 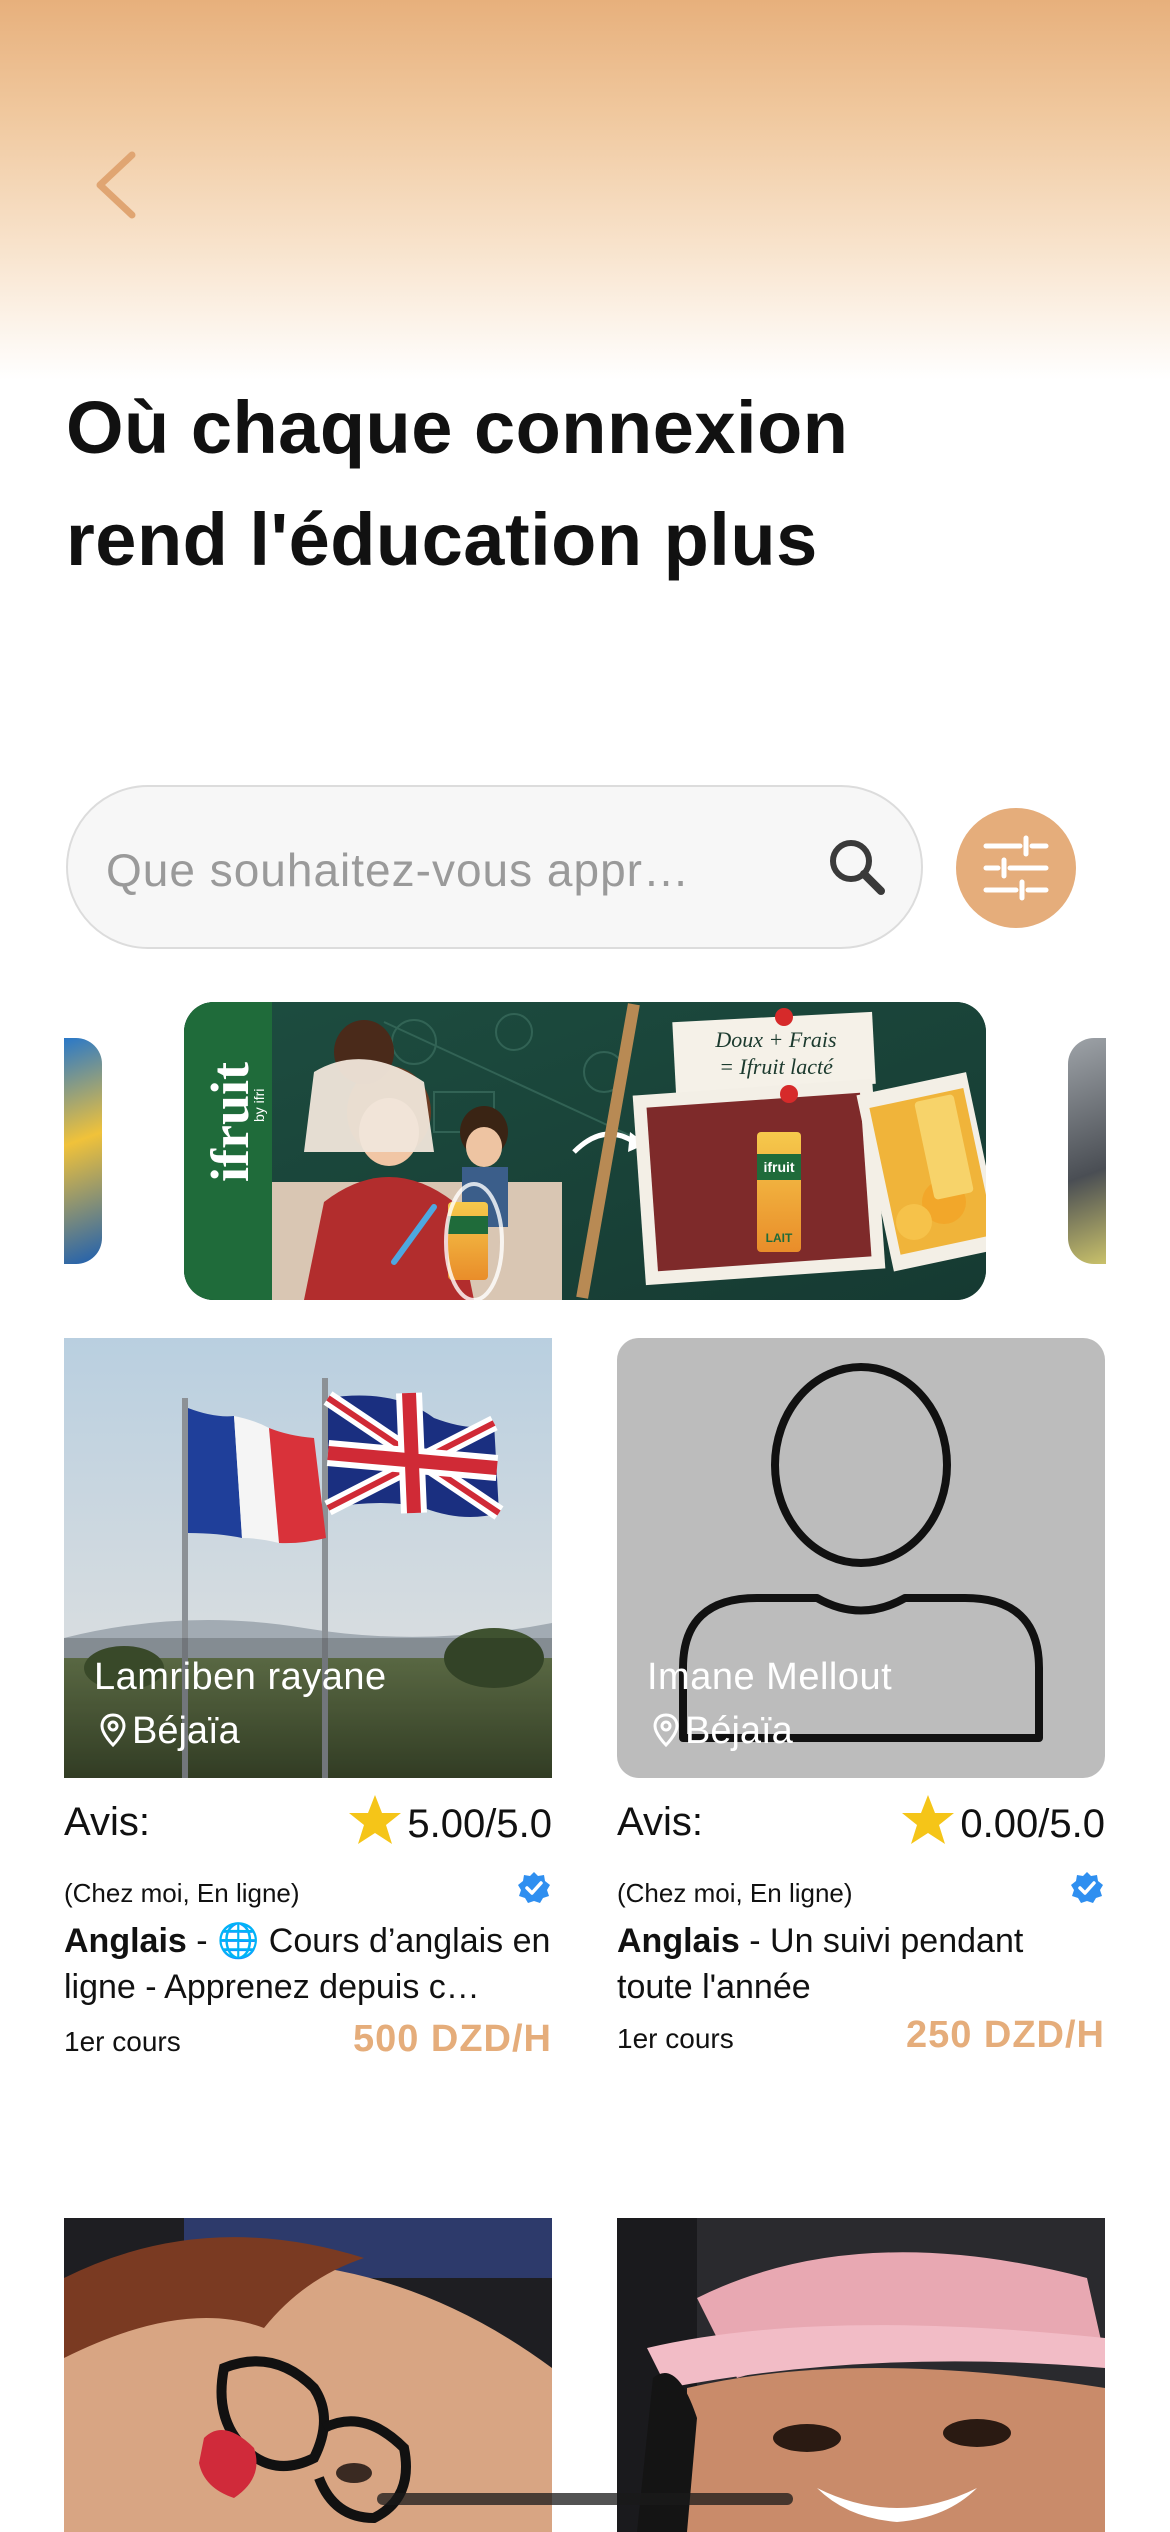 I want to click on rating-value: 5.00/5.0, so click(x=479, y=1824).